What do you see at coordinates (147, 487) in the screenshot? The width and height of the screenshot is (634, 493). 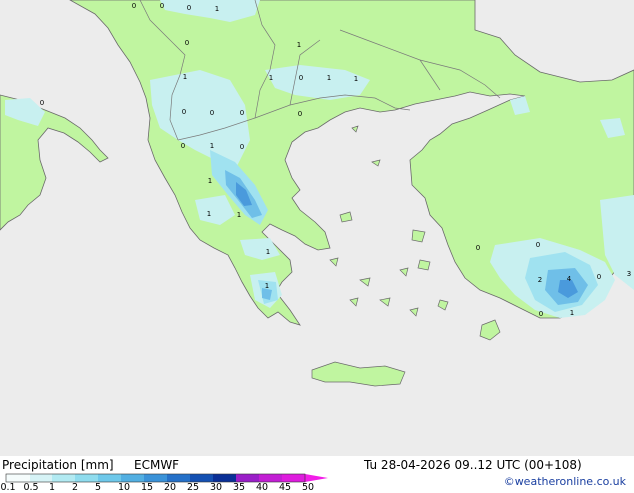 I see `scale-tick: 15` at bounding box center [147, 487].